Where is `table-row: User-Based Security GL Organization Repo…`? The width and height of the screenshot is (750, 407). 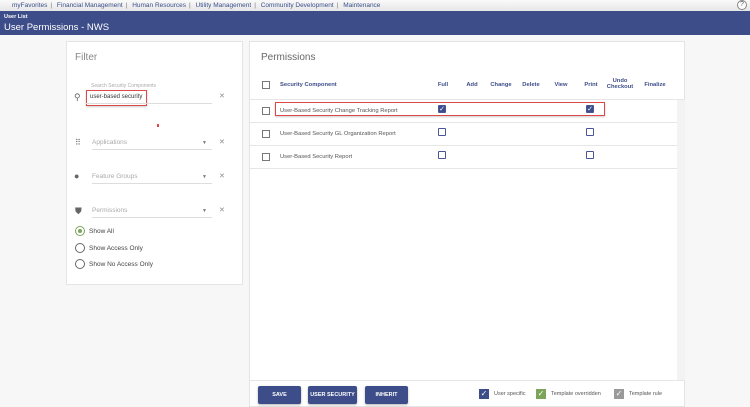
table-row: User-Based Security GL Organization Repo… is located at coordinates (464, 134).